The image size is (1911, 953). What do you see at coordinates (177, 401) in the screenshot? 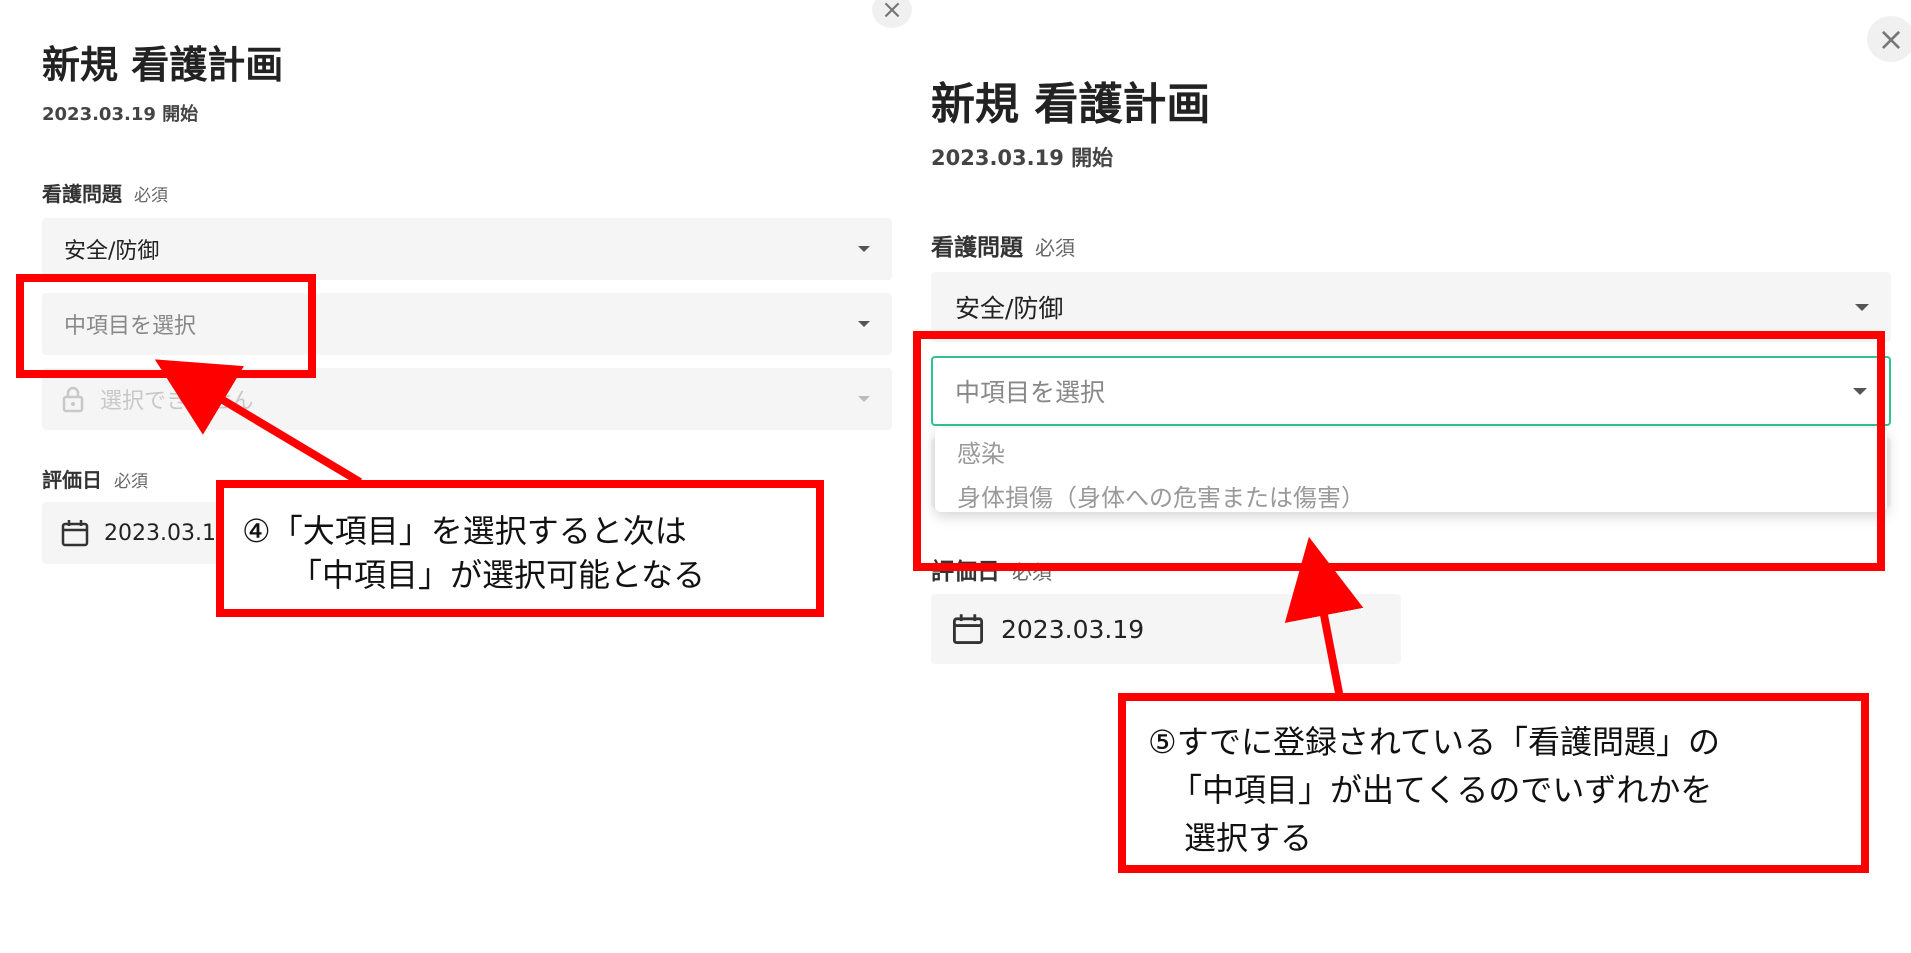
I see `minor-item-disabled-text: 選択できません` at bounding box center [177, 401].